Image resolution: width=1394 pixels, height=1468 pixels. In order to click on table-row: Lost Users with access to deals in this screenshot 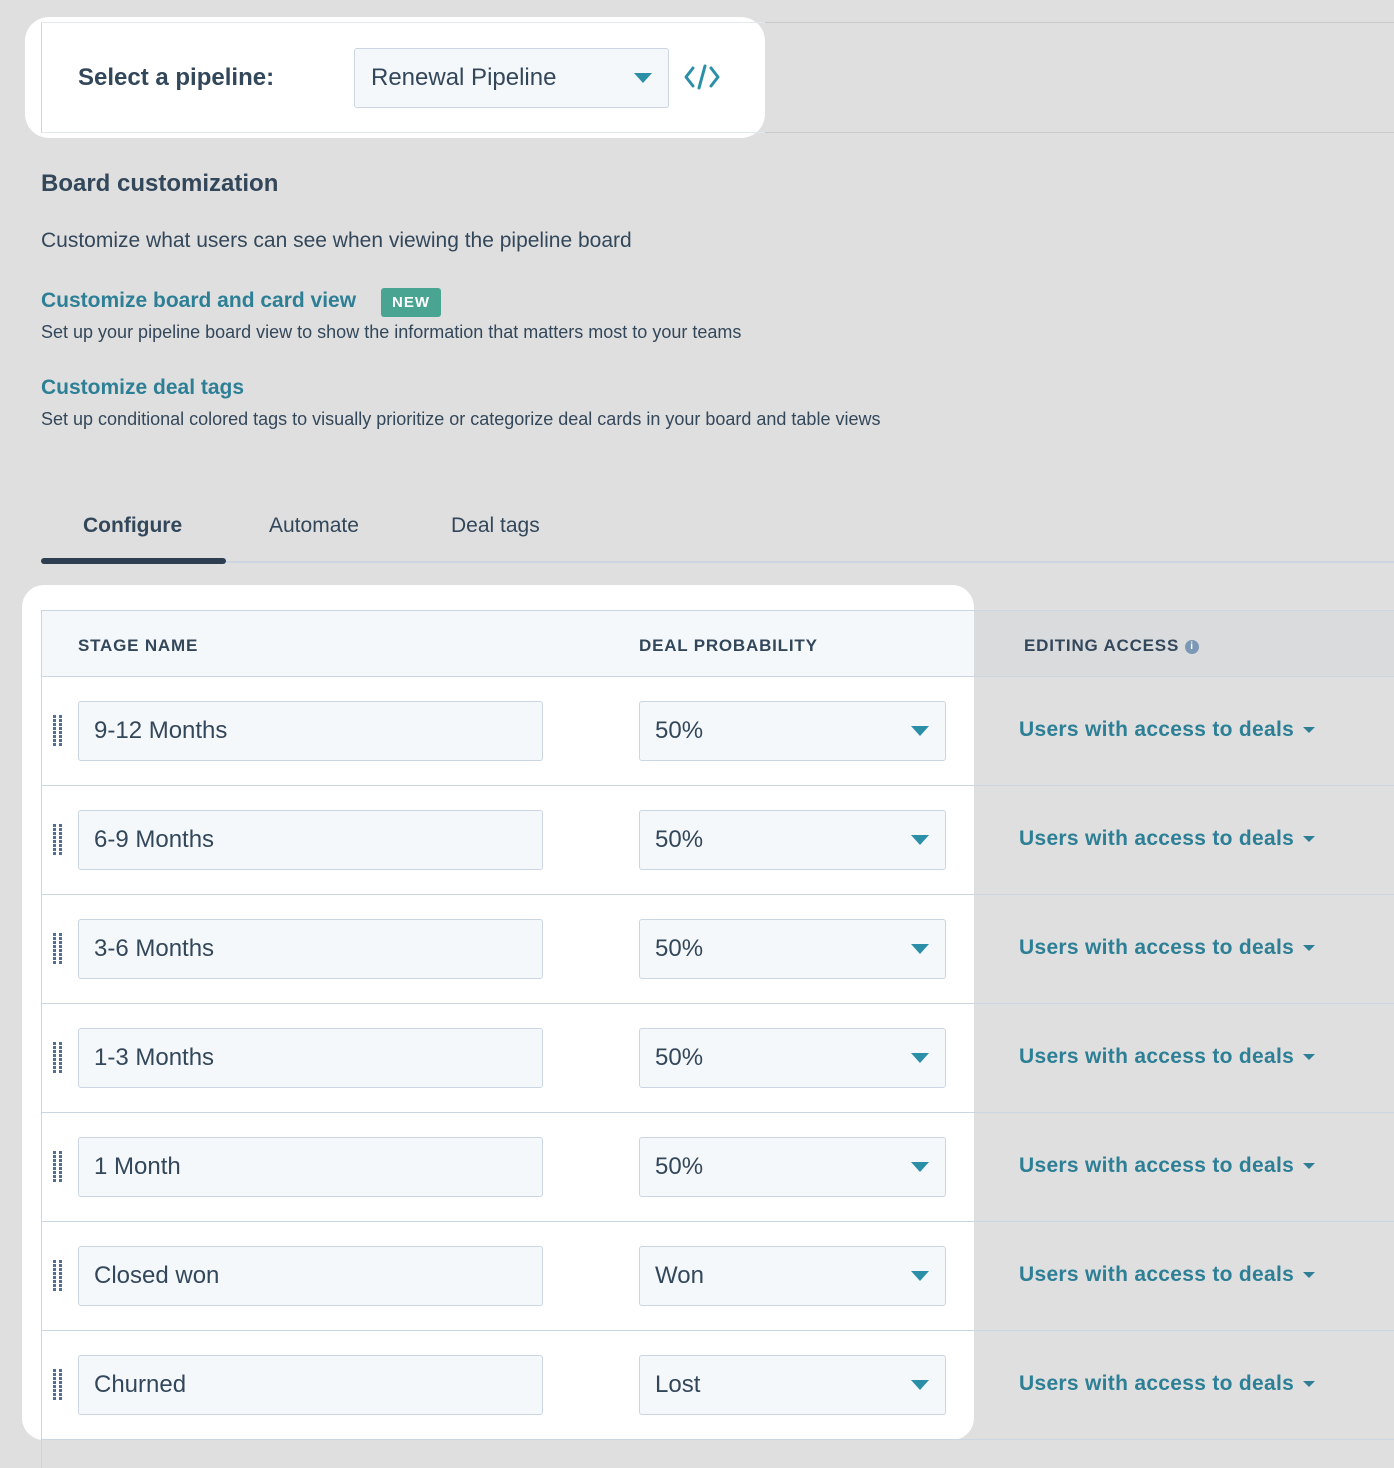, I will do `click(697, 1384)`.